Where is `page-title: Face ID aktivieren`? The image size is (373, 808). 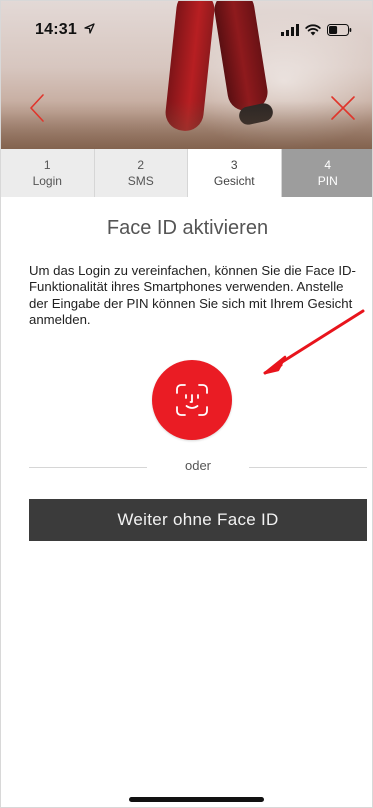 page-title: Face ID aktivieren is located at coordinates (187, 228).